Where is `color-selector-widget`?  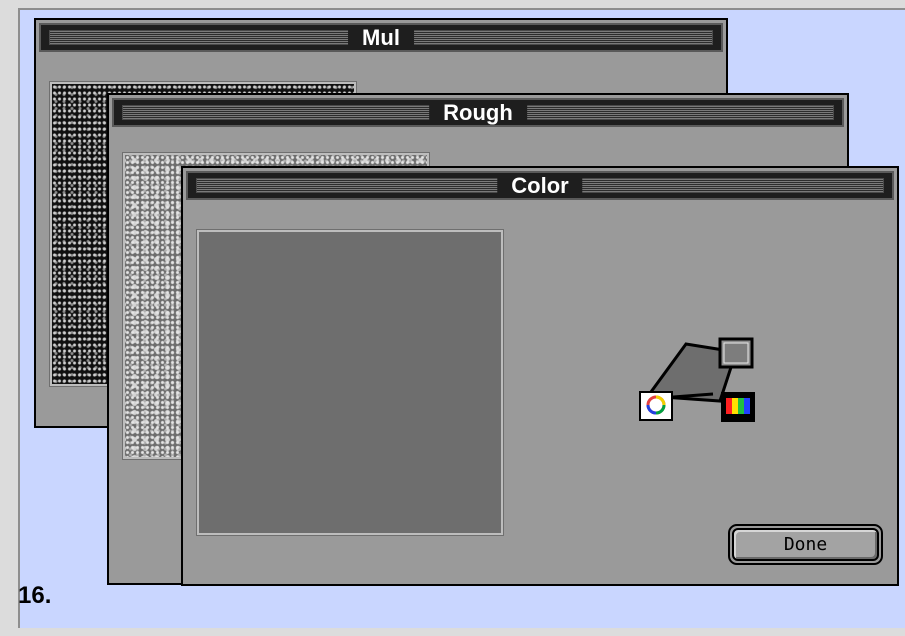
color-selector-widget is located at coordinates (698, 382).